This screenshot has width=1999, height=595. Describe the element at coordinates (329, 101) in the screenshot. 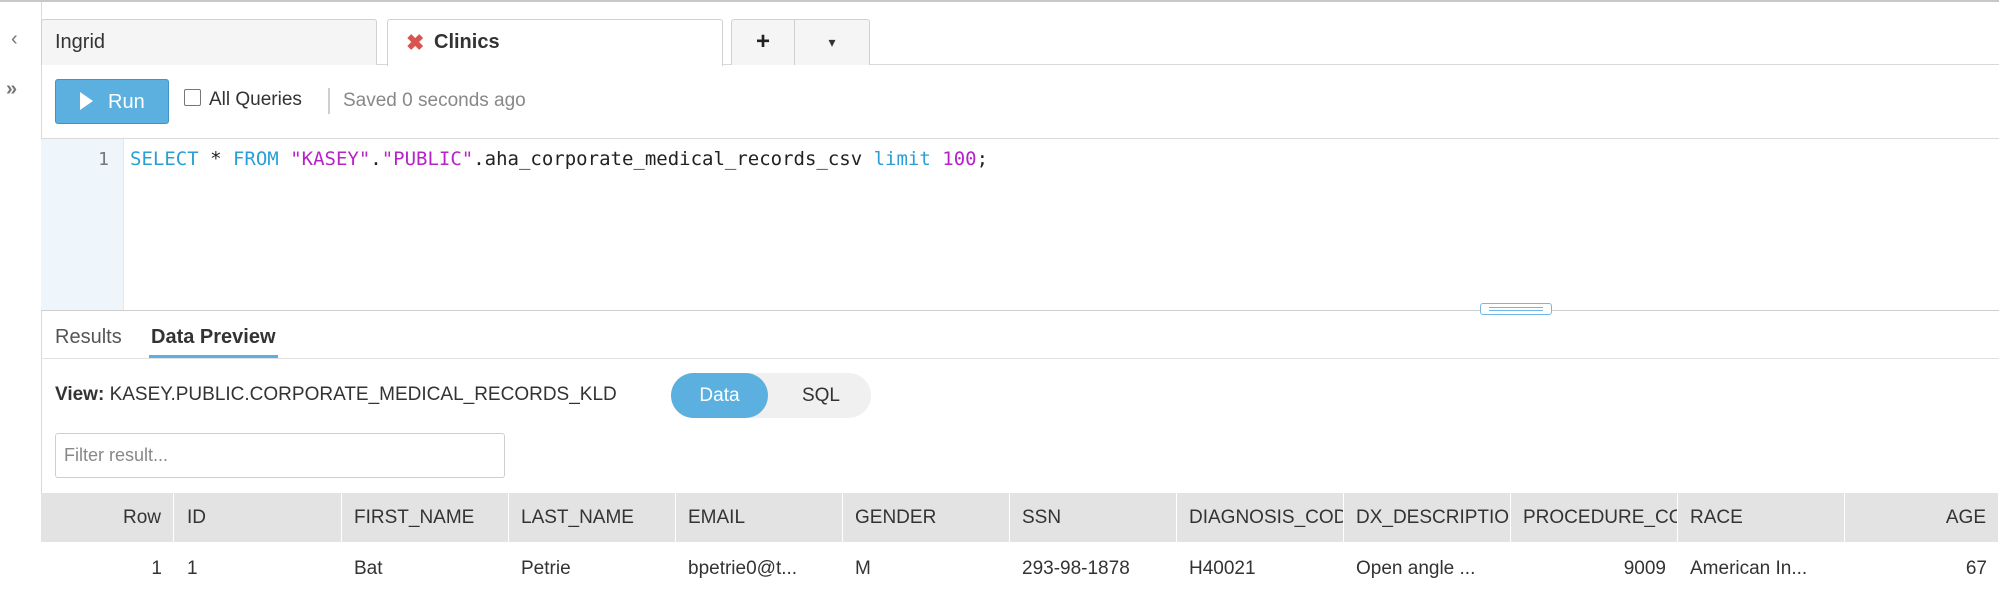

I see `divider` at that location.